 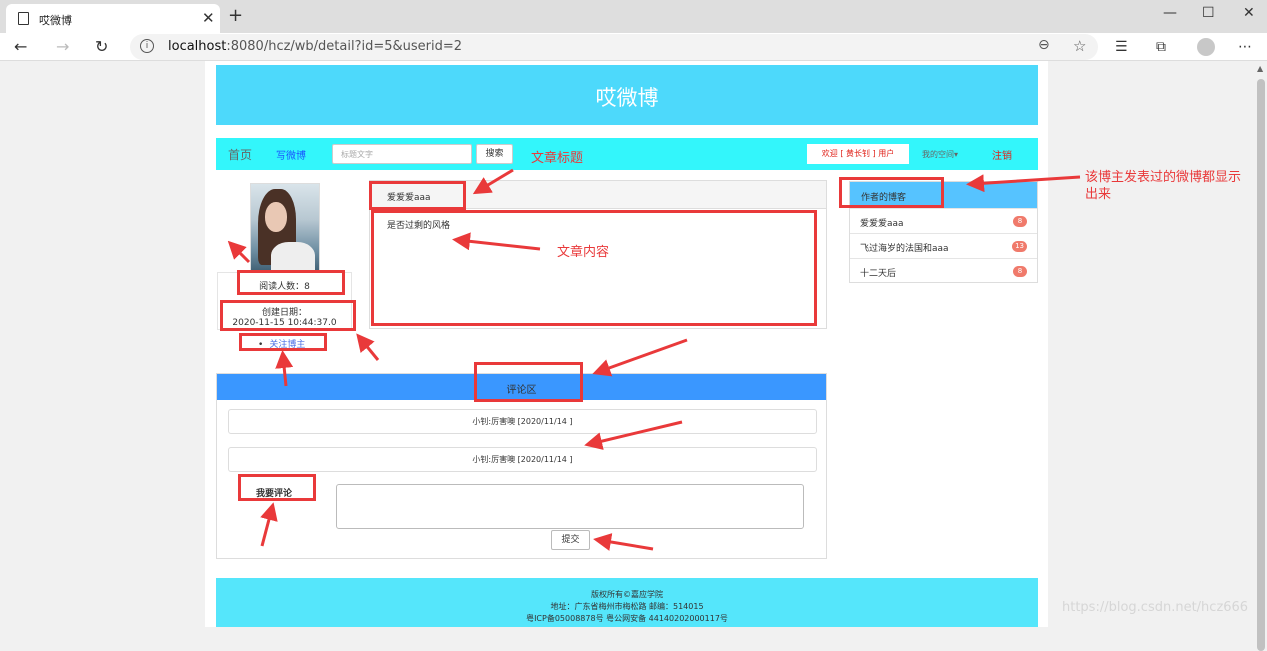 What do you see at coordinates (235, 15) in the screenshot?
I see `new-tab-button: +` at bounding box center [235, 15].